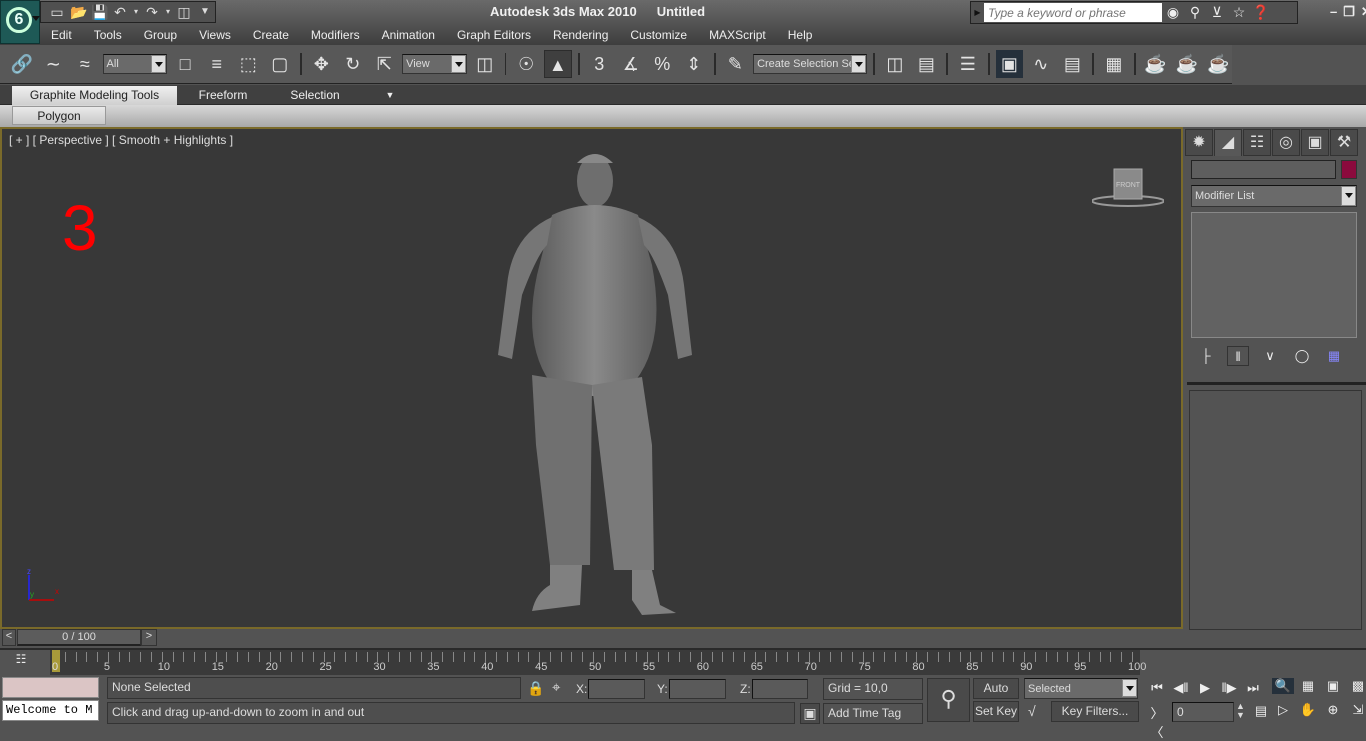  I want to click on menu-customize: Customize, so click(658, 35).